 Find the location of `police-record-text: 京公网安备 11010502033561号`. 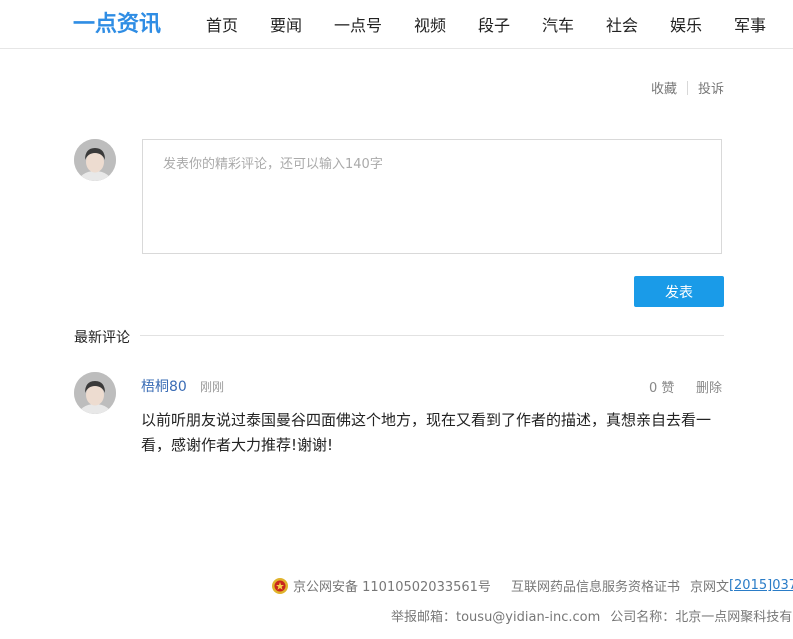

police-record-text: 京公网安备 11010502033561号 is located at coordinates (392, 587).